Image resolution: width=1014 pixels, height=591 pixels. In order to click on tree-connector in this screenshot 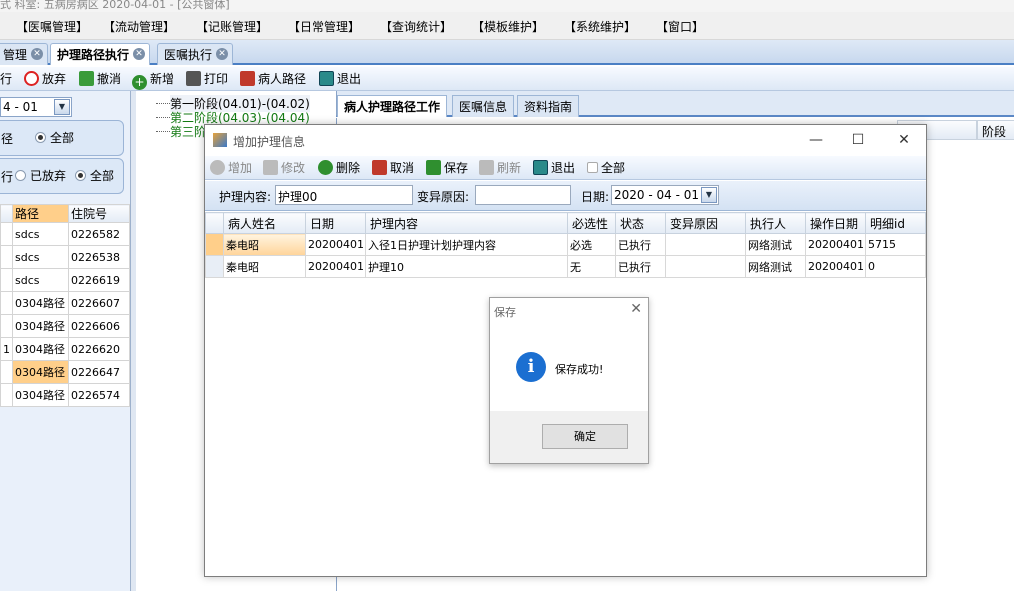, I will do `click(163, 103)`.